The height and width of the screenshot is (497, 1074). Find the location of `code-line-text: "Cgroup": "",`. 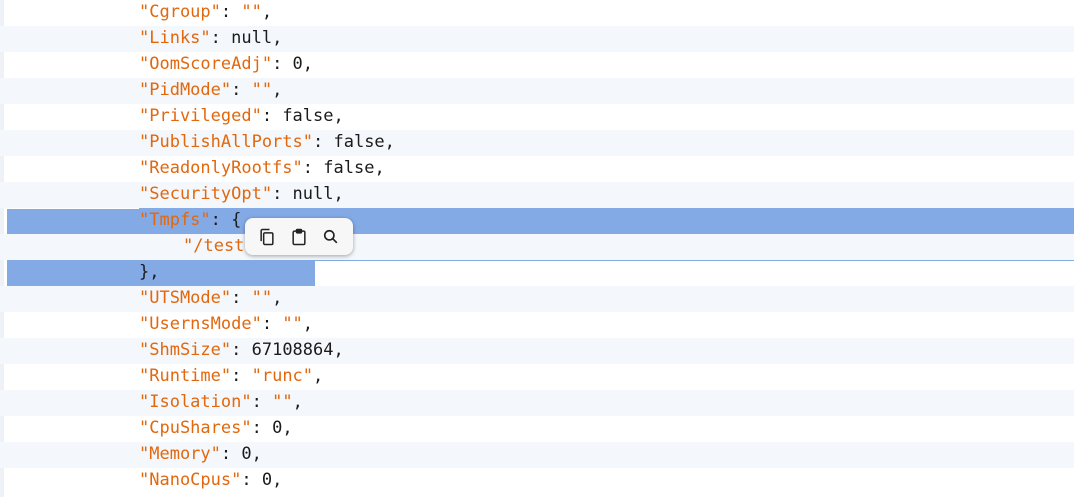

code-line-text: "Cgroup": "", is located at coordinates (205, 12).